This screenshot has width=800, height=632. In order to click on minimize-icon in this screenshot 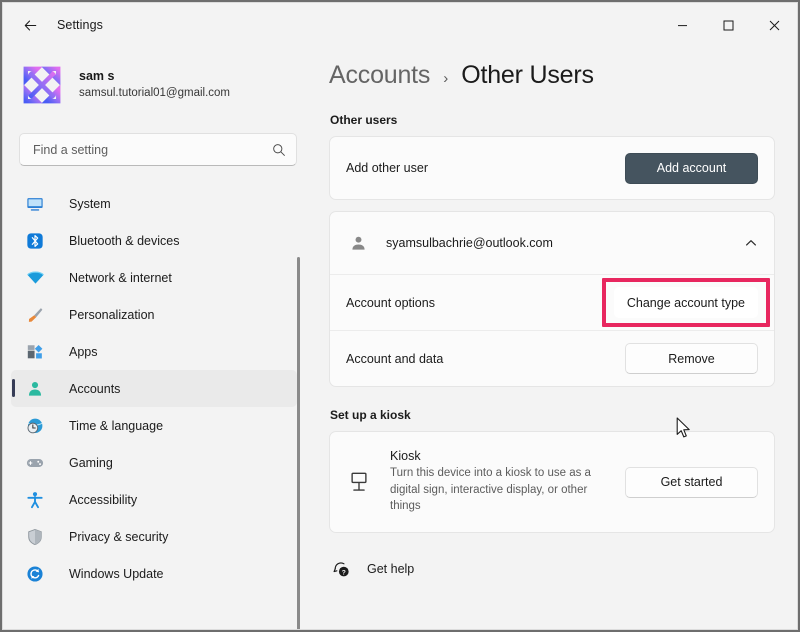, I will do `click(682, 25)`.